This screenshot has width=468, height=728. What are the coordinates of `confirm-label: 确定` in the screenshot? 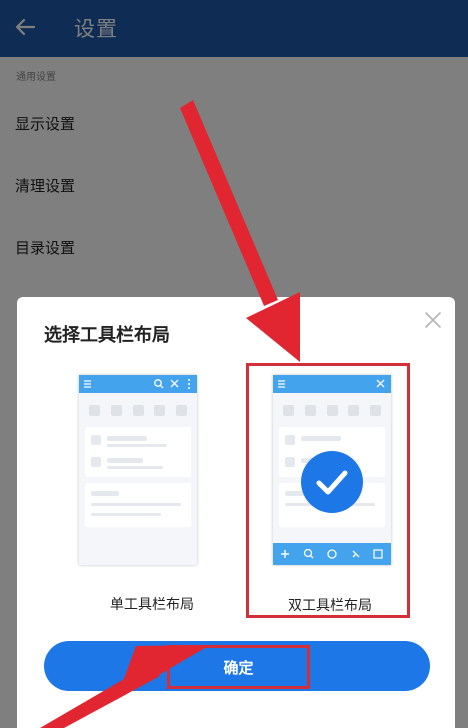 It's located at (238, 667).